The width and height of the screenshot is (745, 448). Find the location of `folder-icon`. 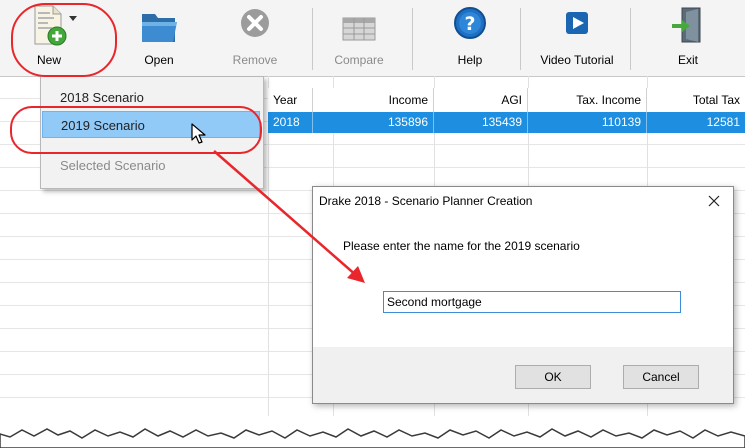

folder-icon is located at coordinates (159, 26).